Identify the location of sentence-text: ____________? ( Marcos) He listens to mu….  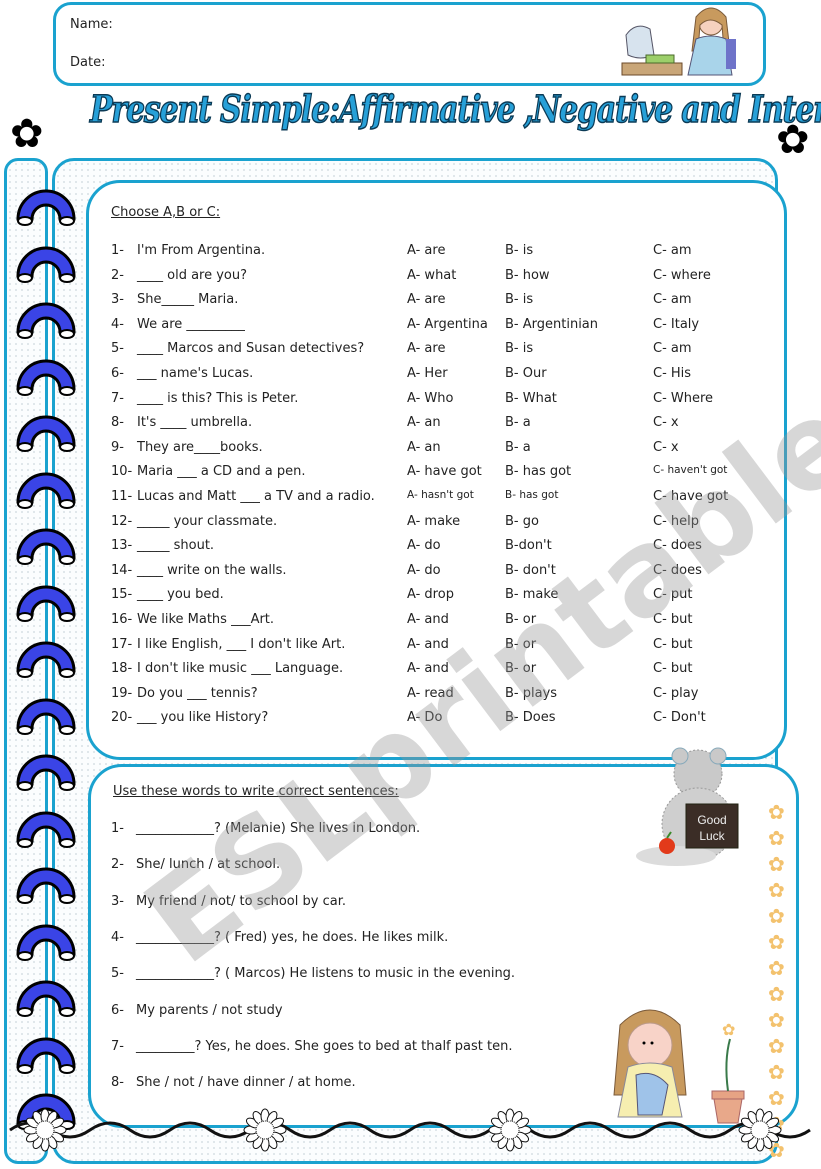
(326, 974).